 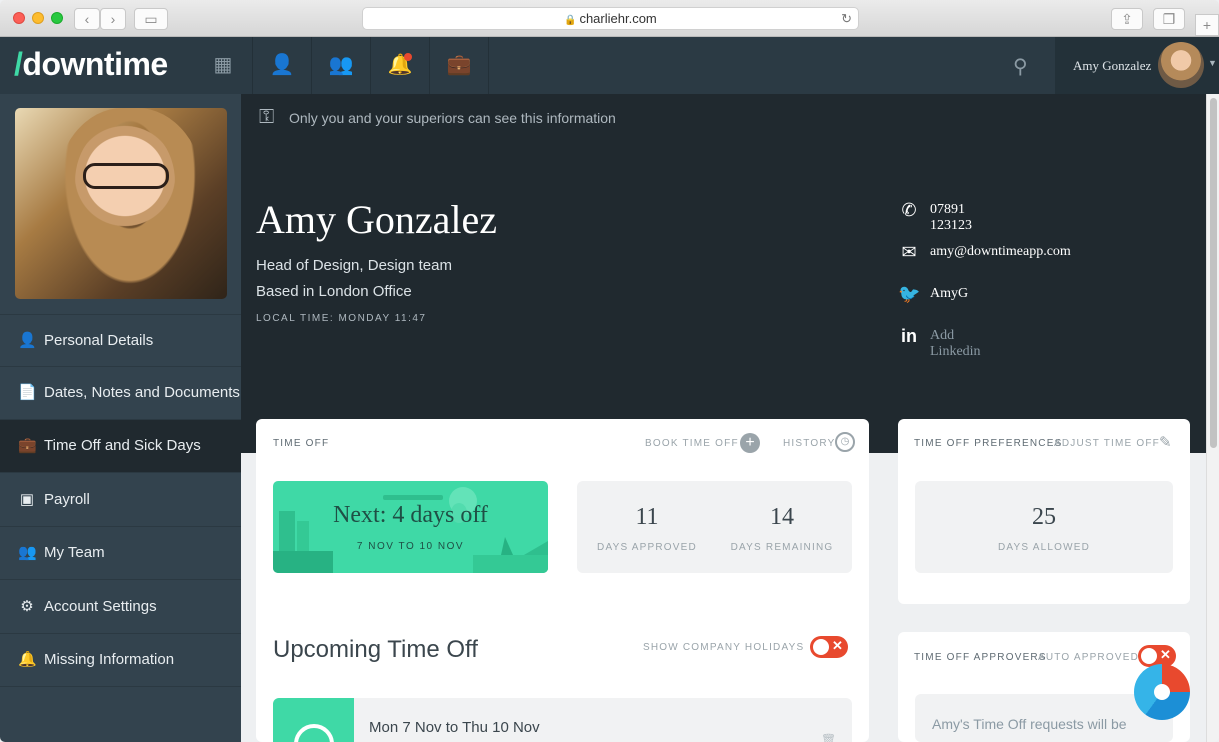 What do you see at coordinates (1044, 517) in the screenshot?
I see `days-allowed-value: 25` at bounding box center [1044, 517].